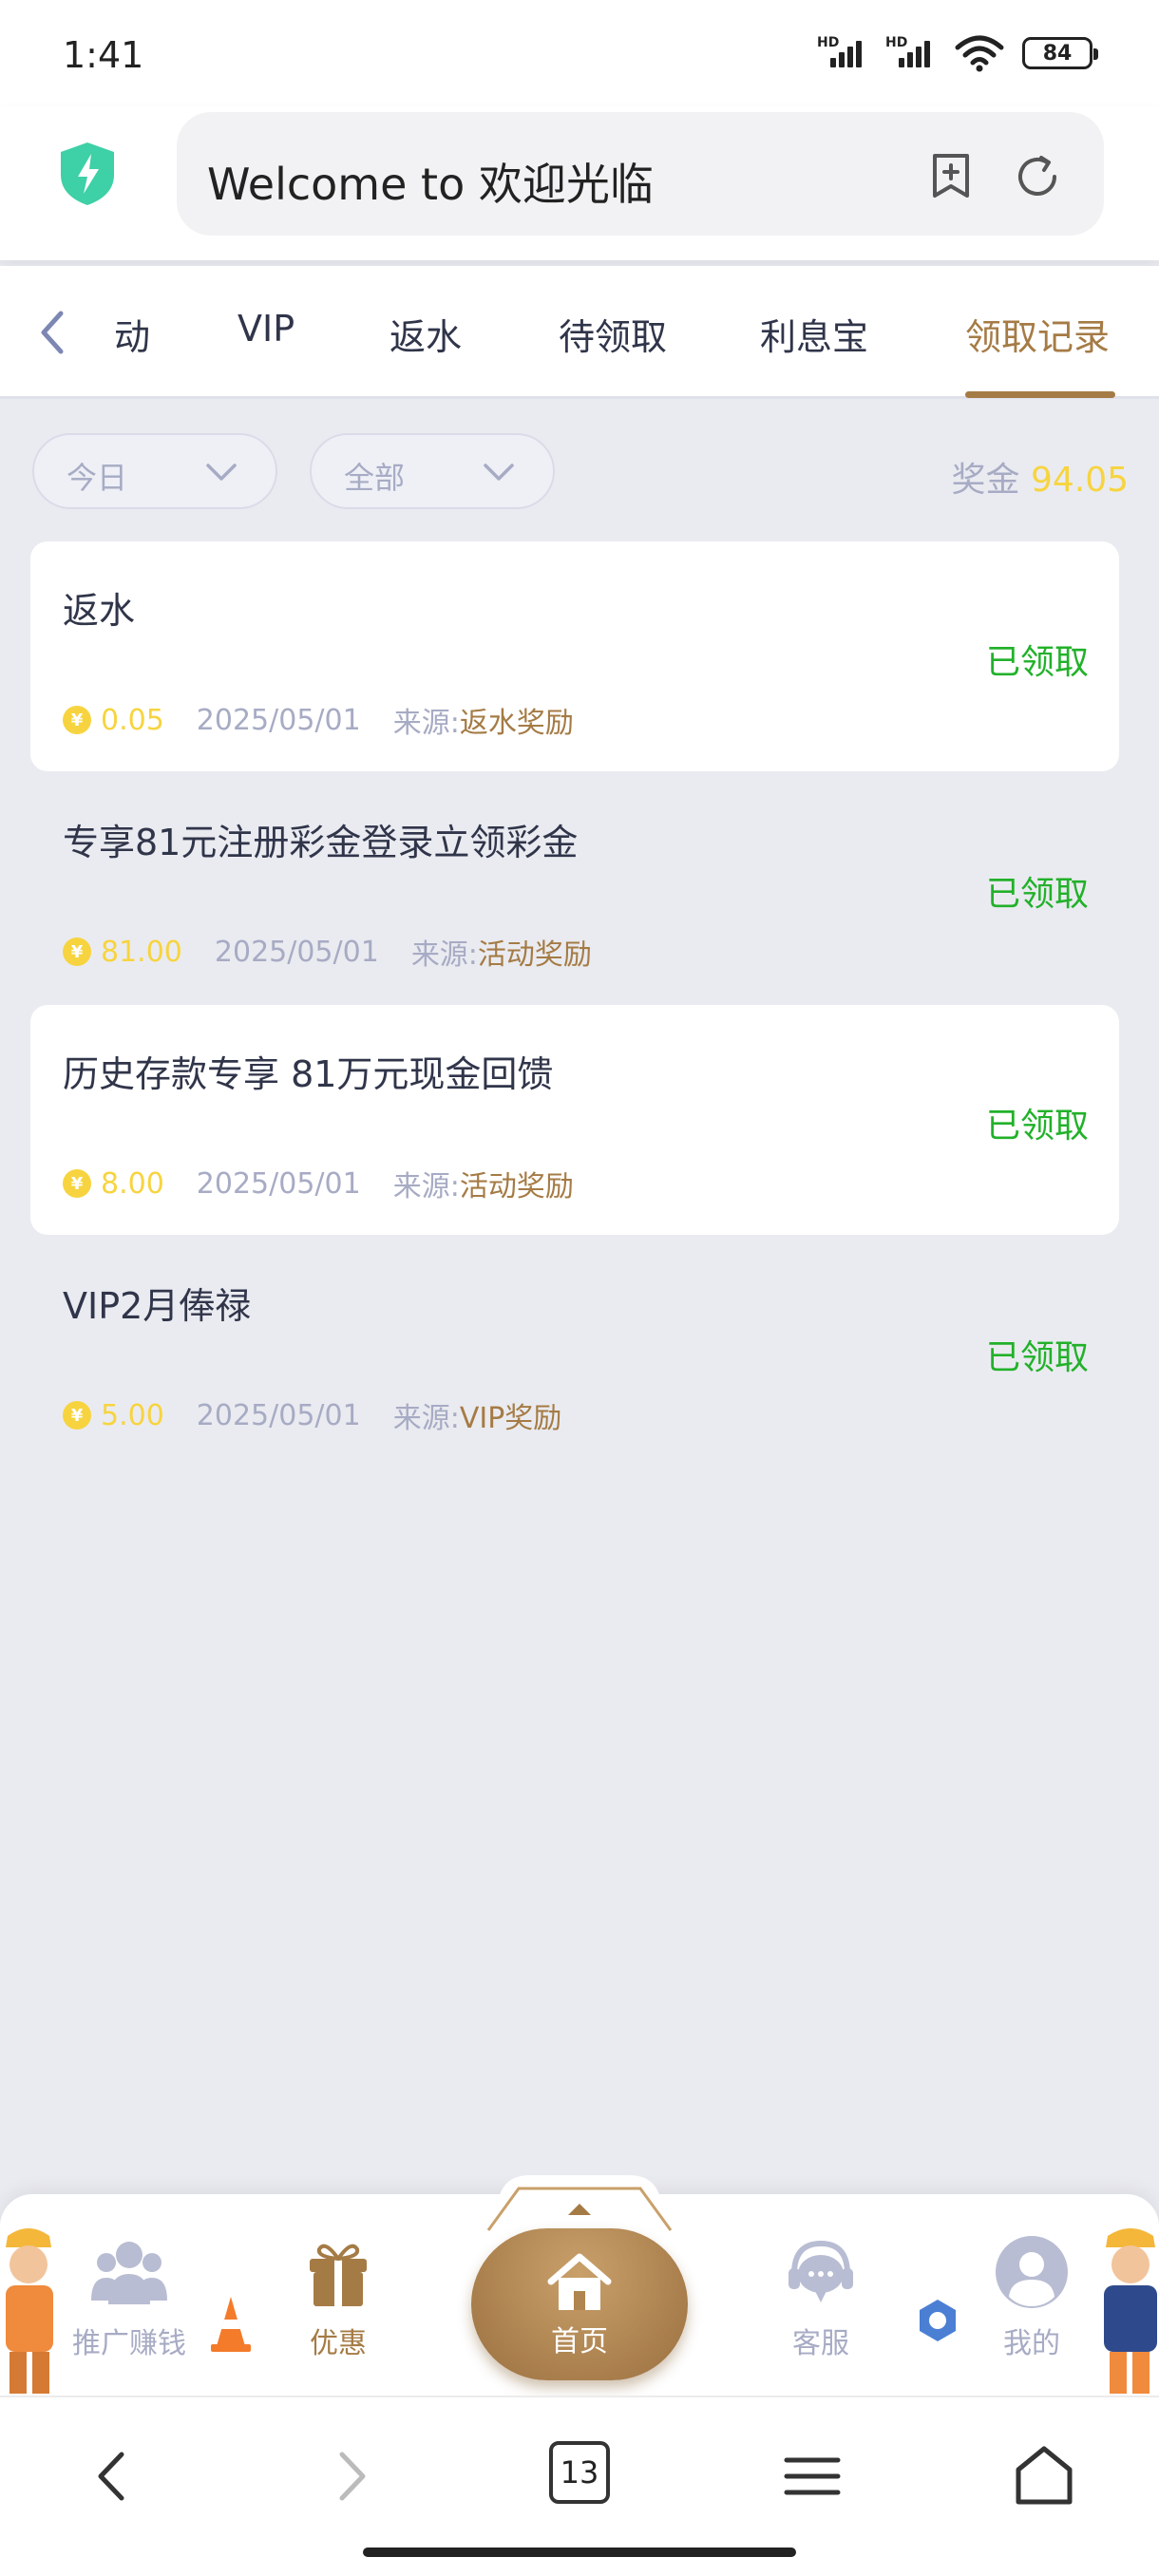  I want to click on tab-activity: 动, so click(132, 334).